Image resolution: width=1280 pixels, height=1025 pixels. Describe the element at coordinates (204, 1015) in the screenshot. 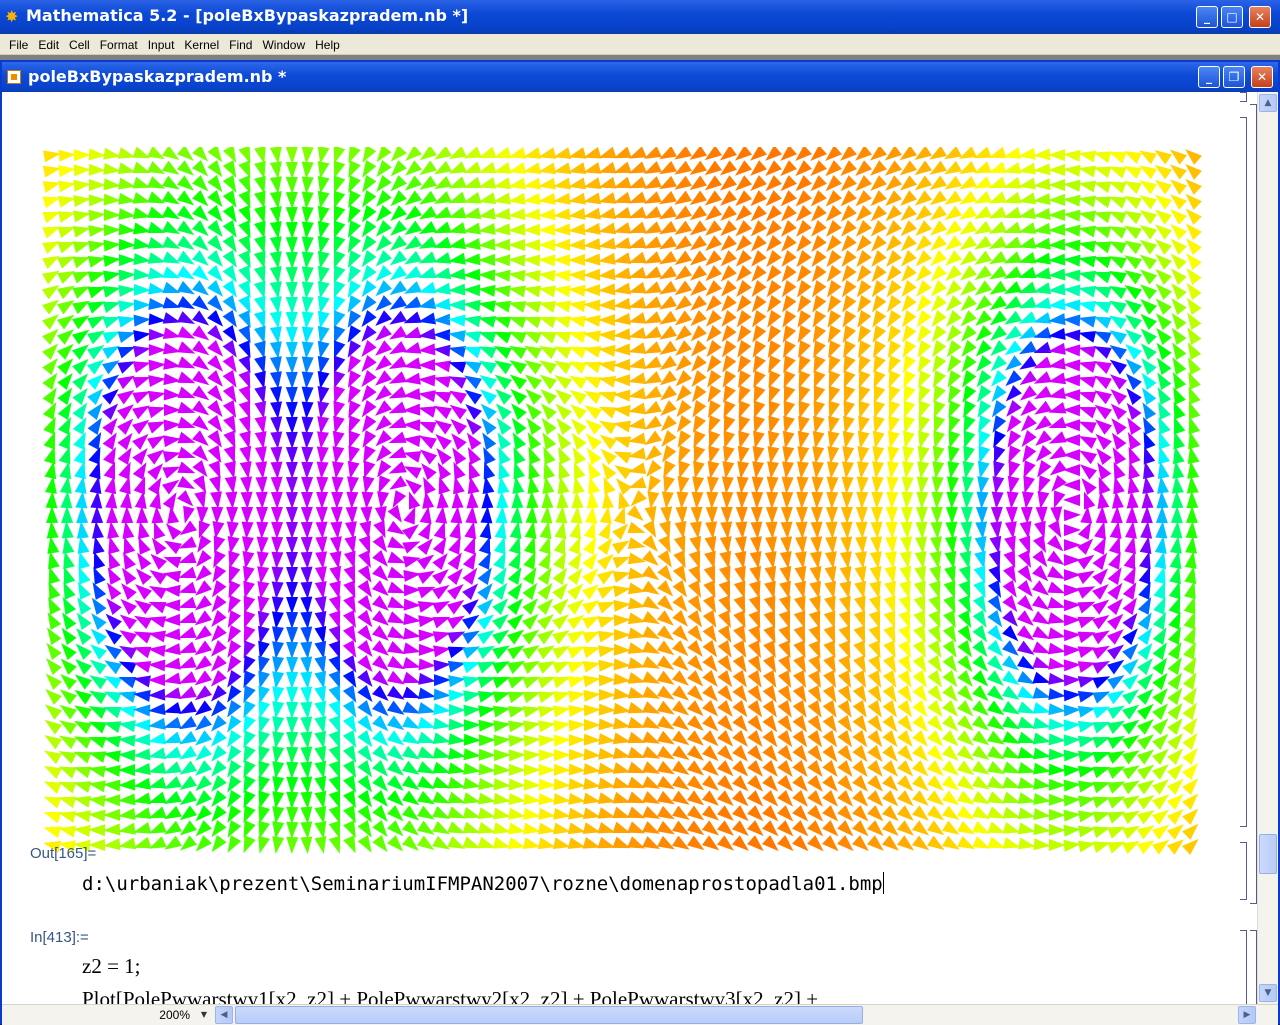

I see `zoom-dropdown-icon: ▼` at that location.